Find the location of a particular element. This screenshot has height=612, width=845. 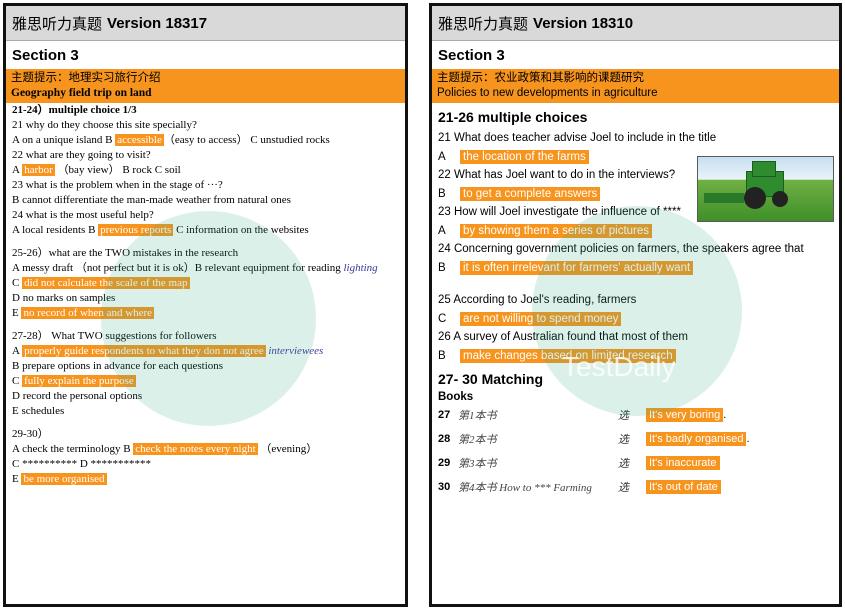

left-header-version: Version 18317 is located at coordinates (157, 23).